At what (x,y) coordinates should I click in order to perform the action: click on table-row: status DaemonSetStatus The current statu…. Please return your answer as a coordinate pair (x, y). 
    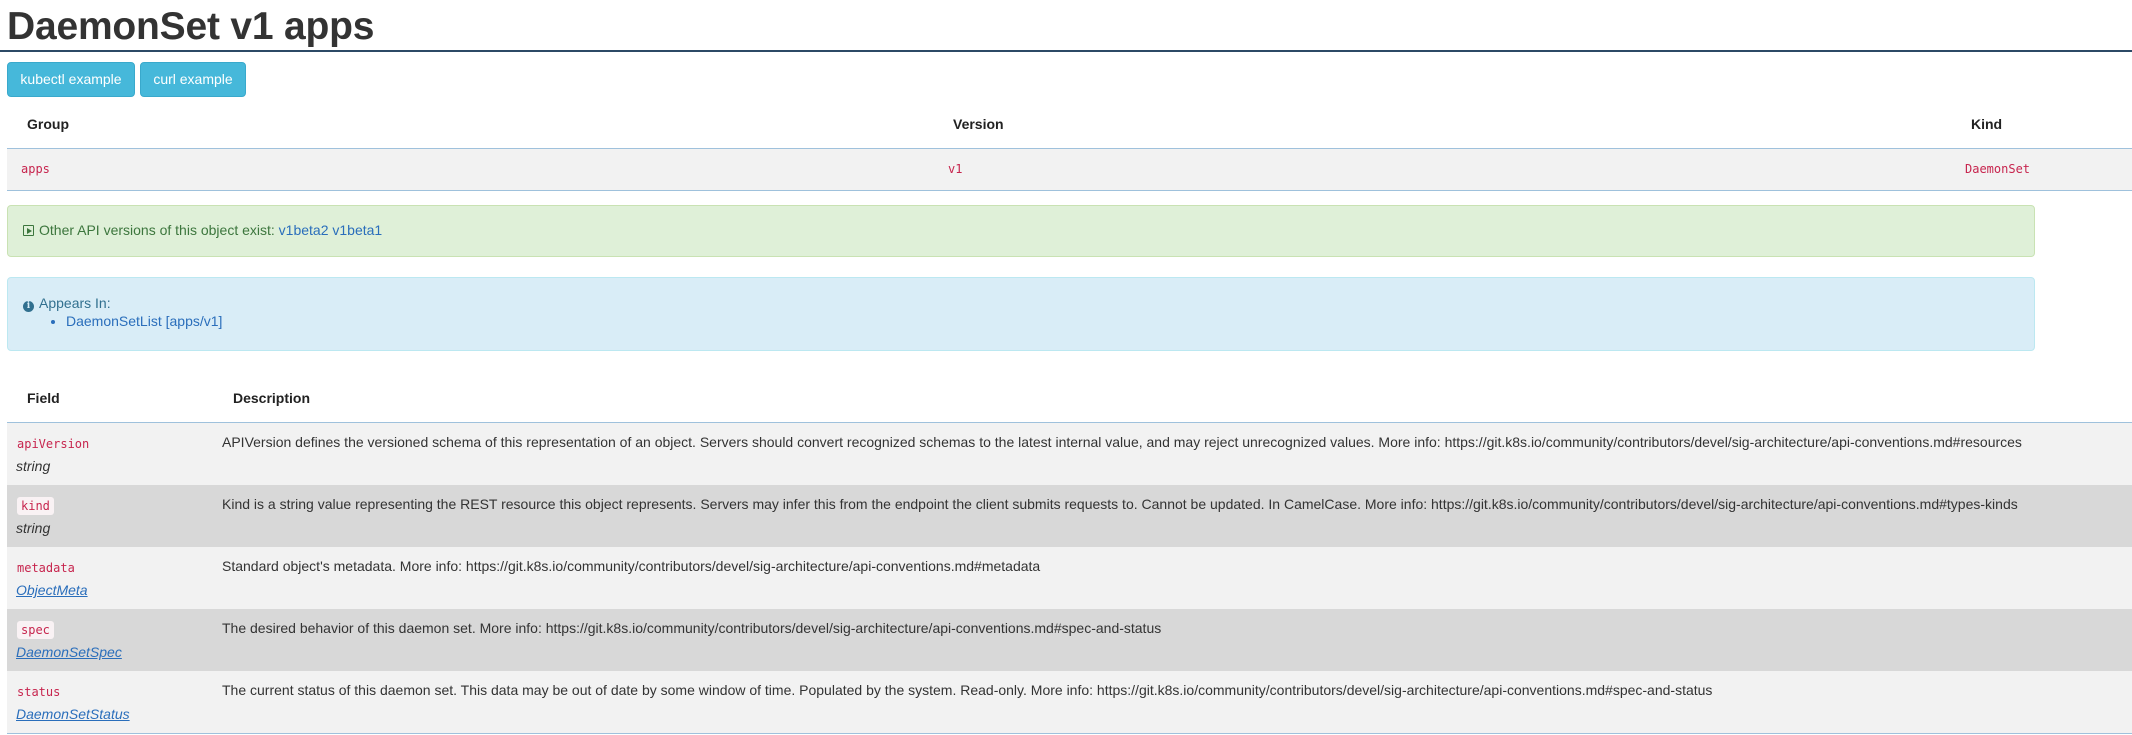
    Looking at the image, I should click on (1069, 702).